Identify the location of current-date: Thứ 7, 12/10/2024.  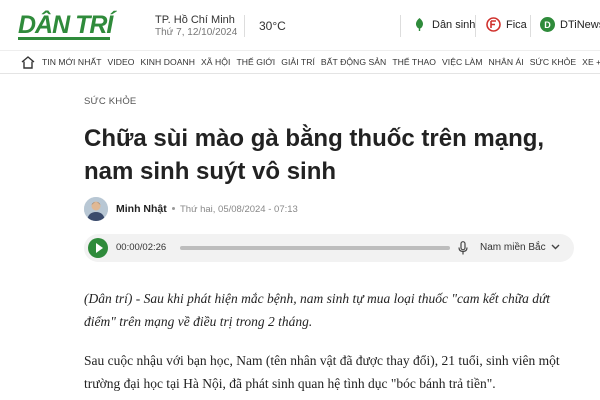
(196, 32).